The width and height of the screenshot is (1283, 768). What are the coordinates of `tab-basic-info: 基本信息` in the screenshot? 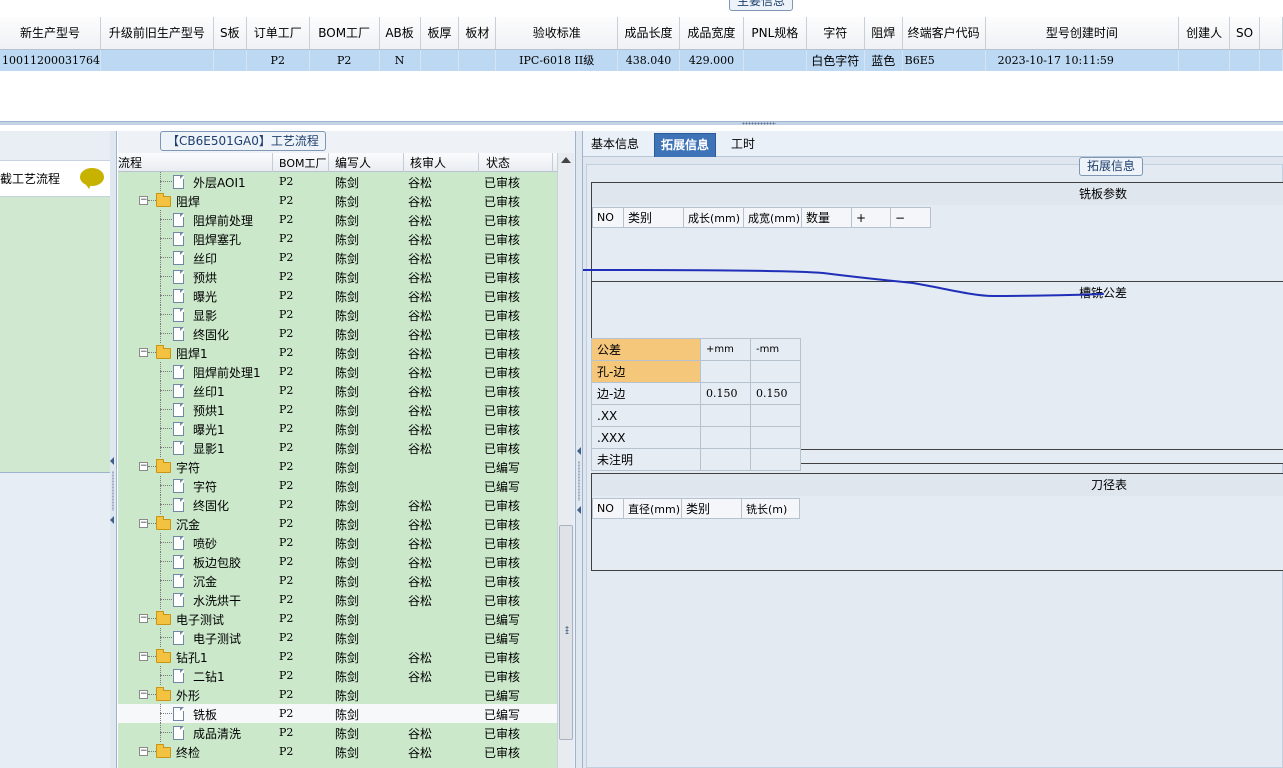 It's located at (615, 145).